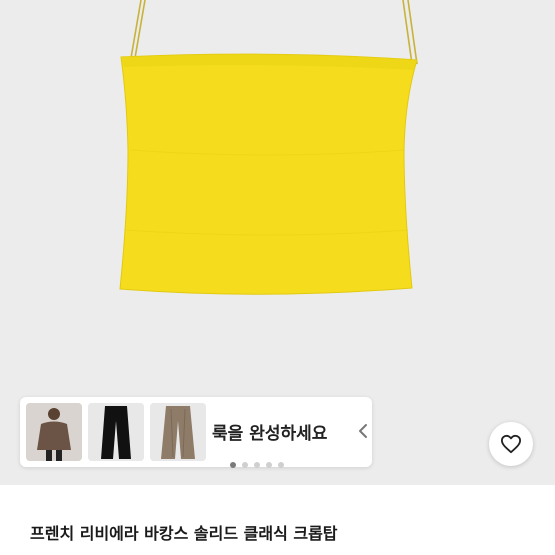  I want to click on complete-the-look-label: 룩을 완성하세요, so click(270, 434).